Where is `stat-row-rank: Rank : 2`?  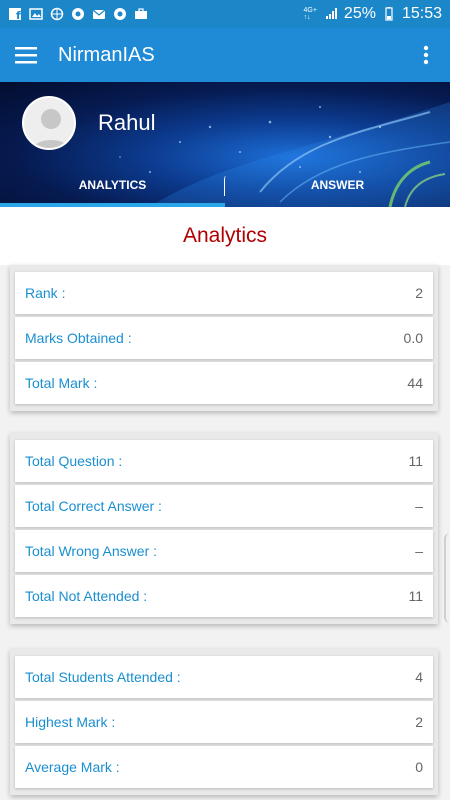
stat-row-rank: Rank : 2 is located at coordinates (224, 293).